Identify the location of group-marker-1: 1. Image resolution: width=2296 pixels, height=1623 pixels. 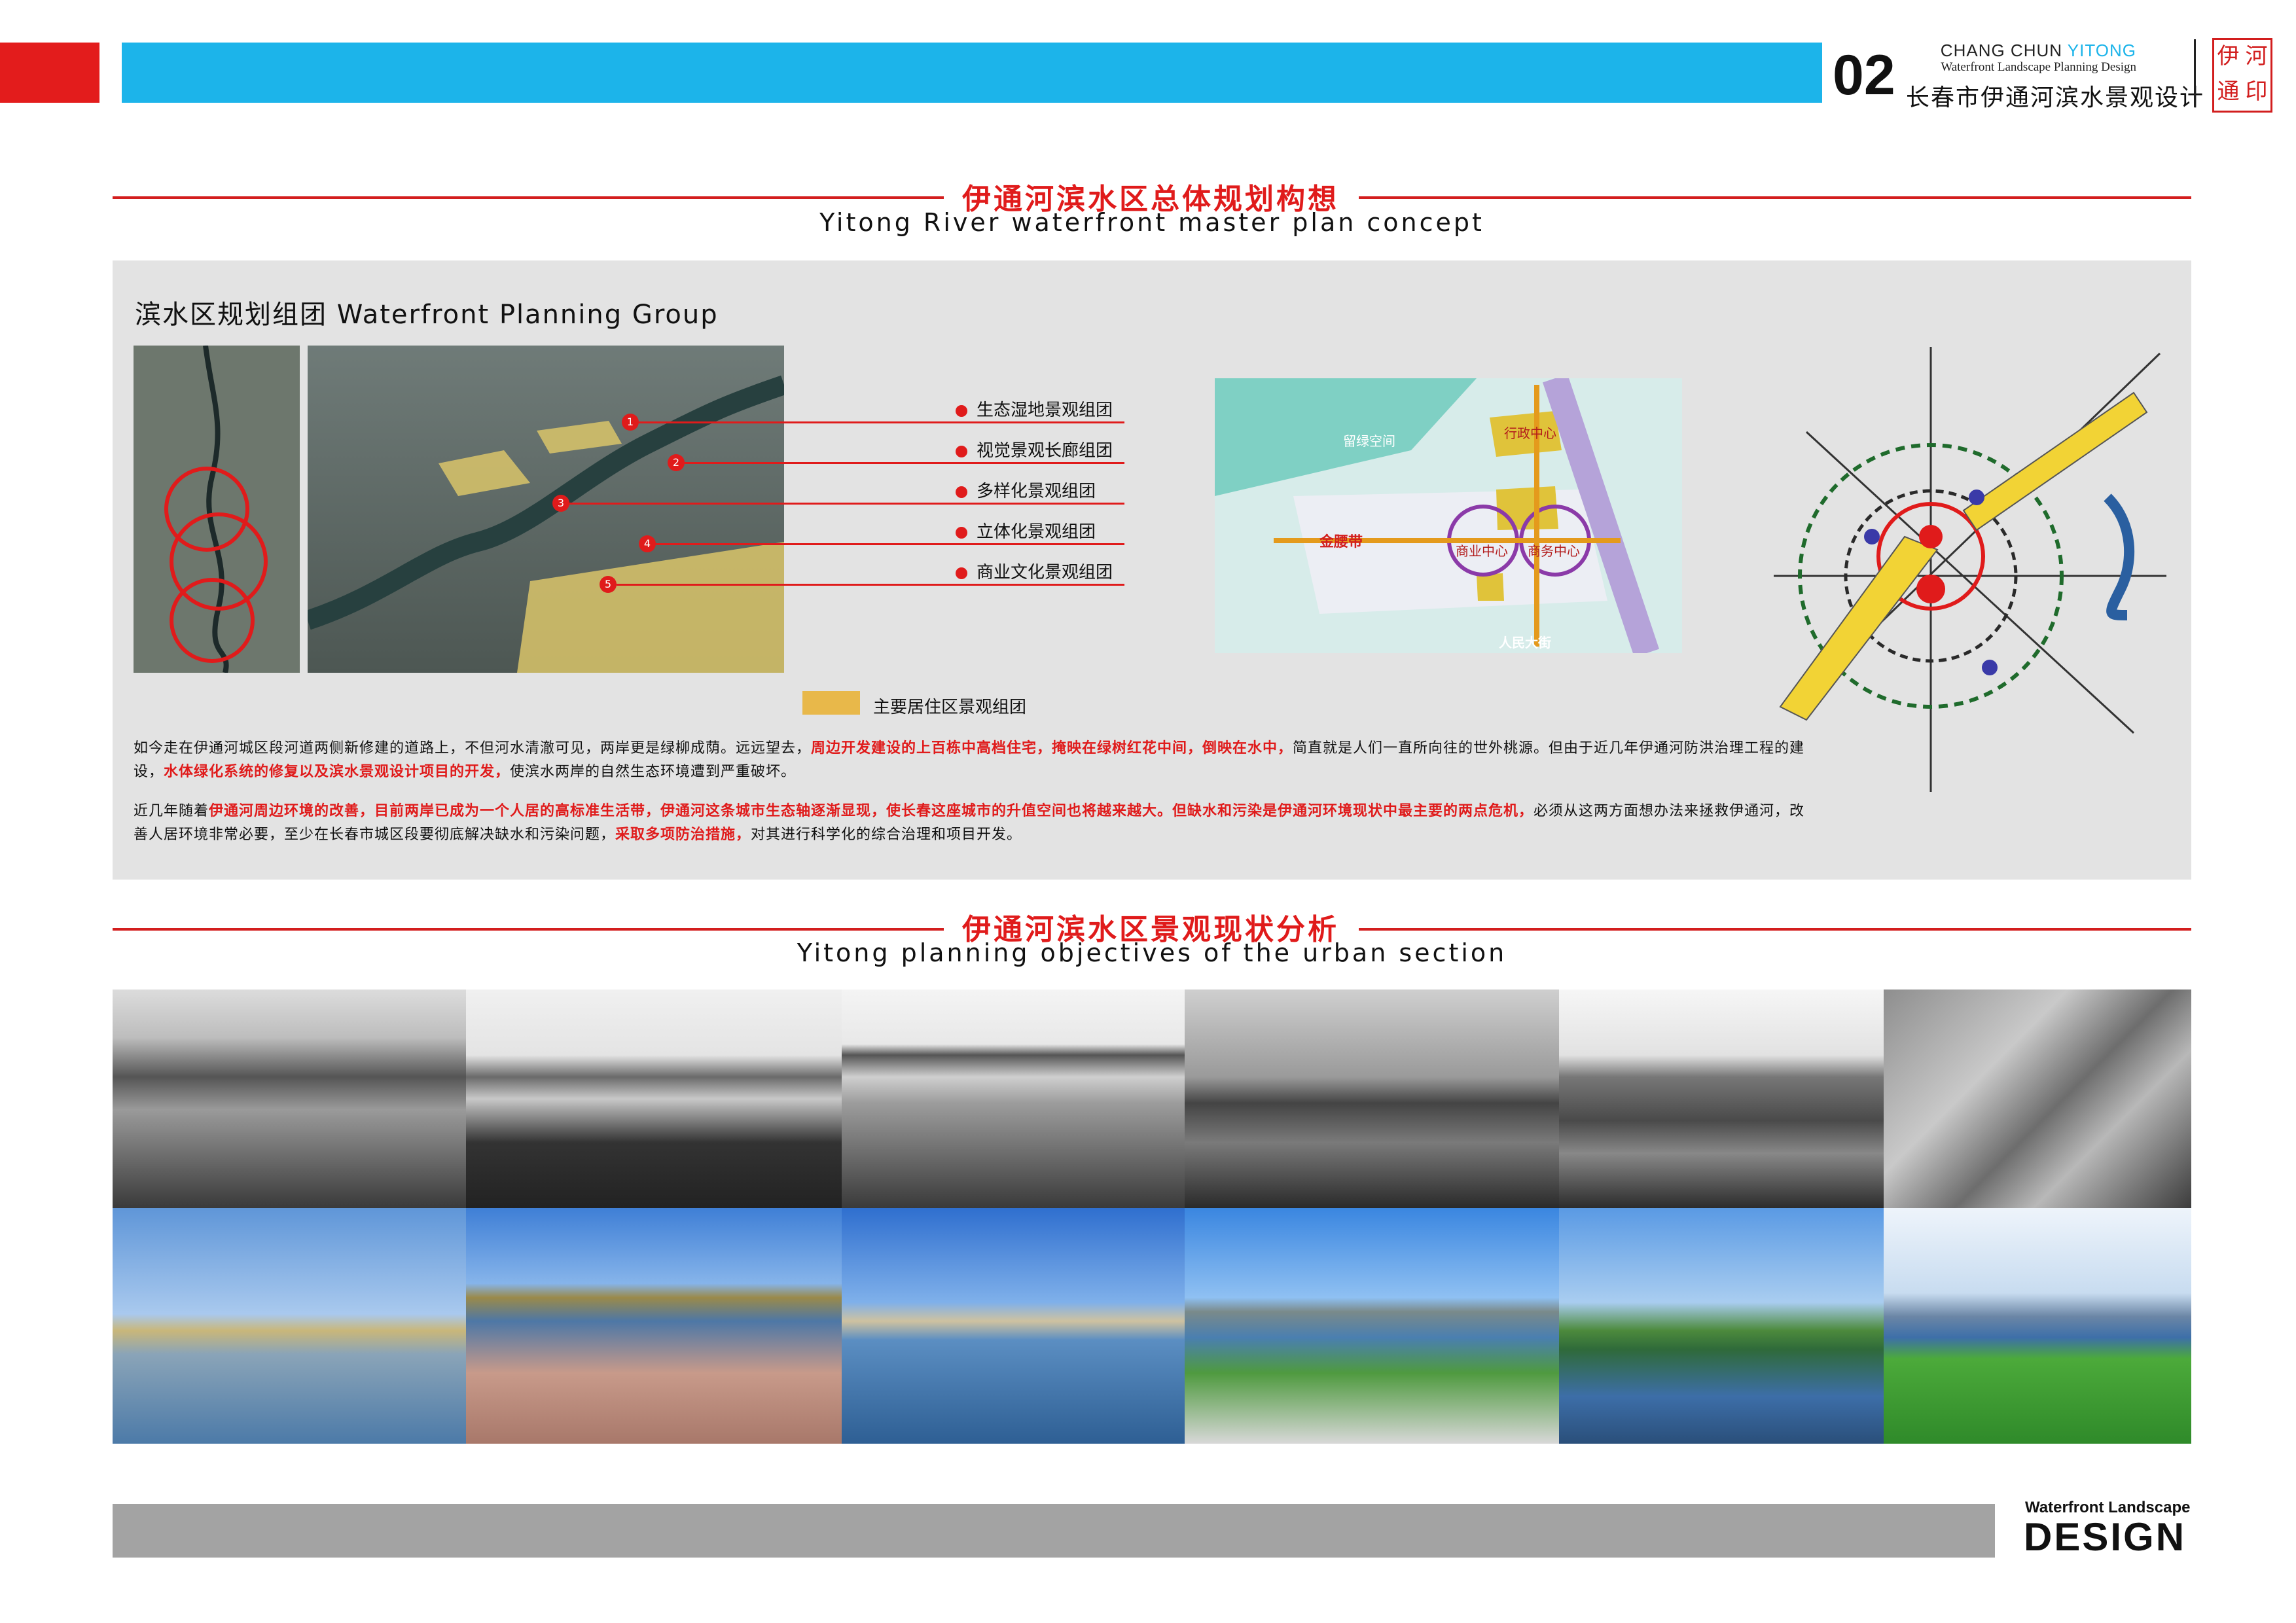
(630, 423).